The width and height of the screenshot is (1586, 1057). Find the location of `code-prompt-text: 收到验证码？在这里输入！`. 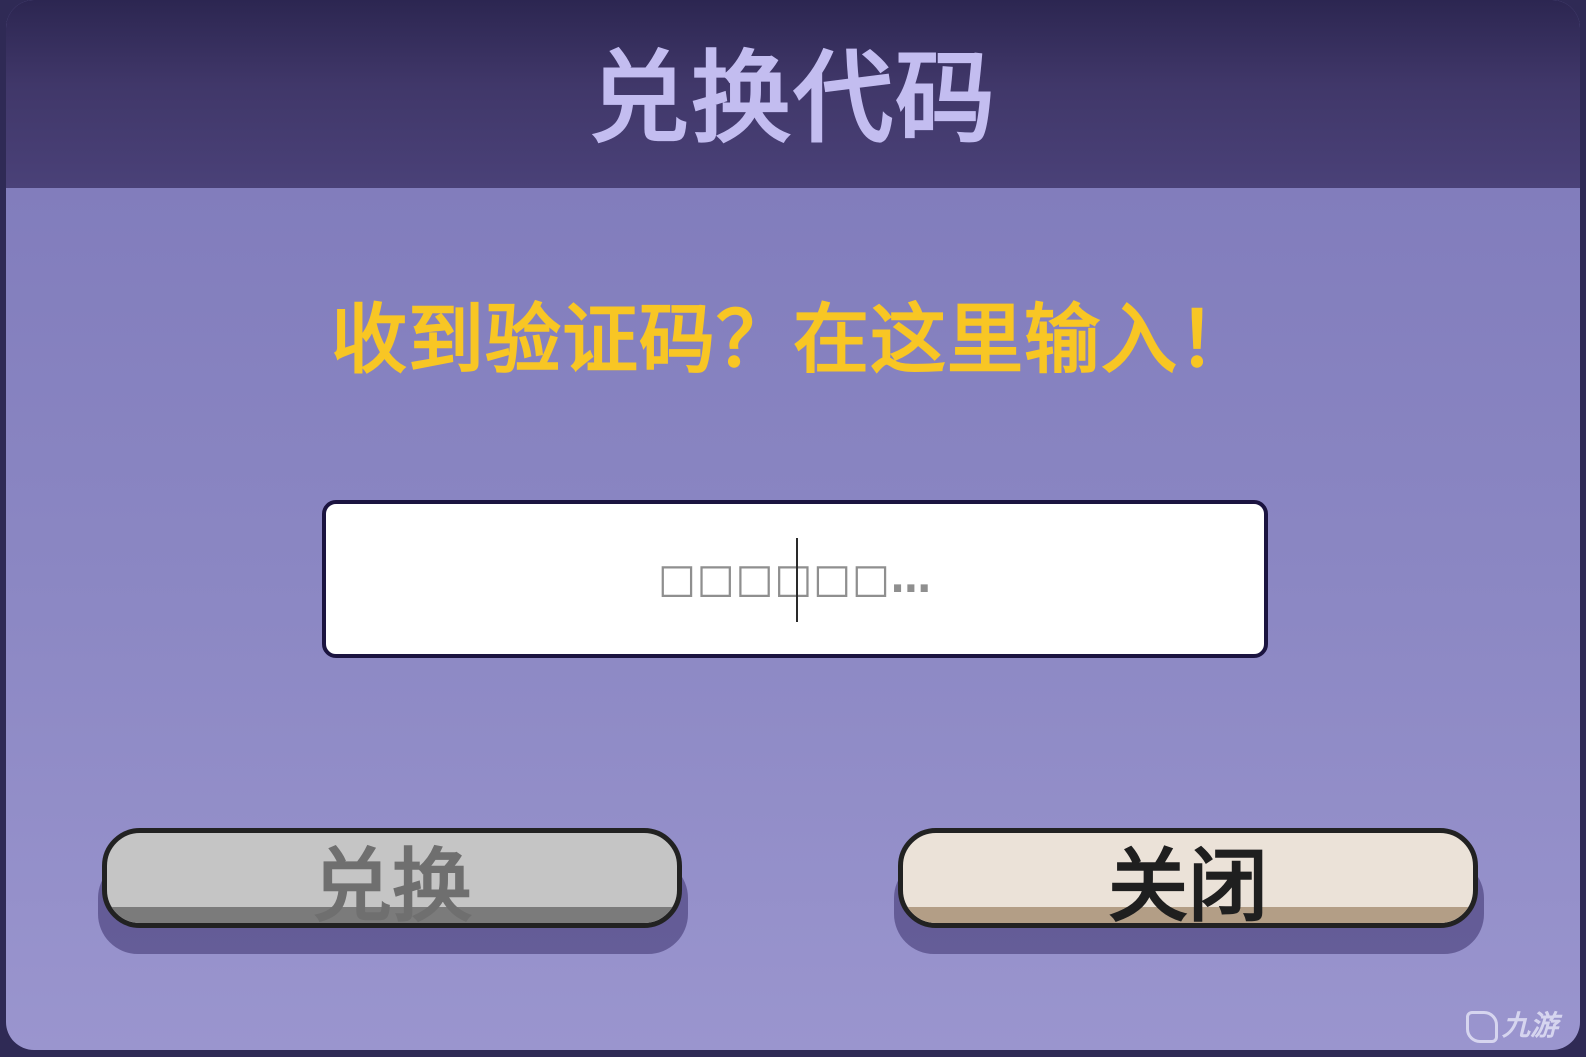

code-prompt-text: 收到验证码？在这里输入！ is located at coordinates (793, 339).